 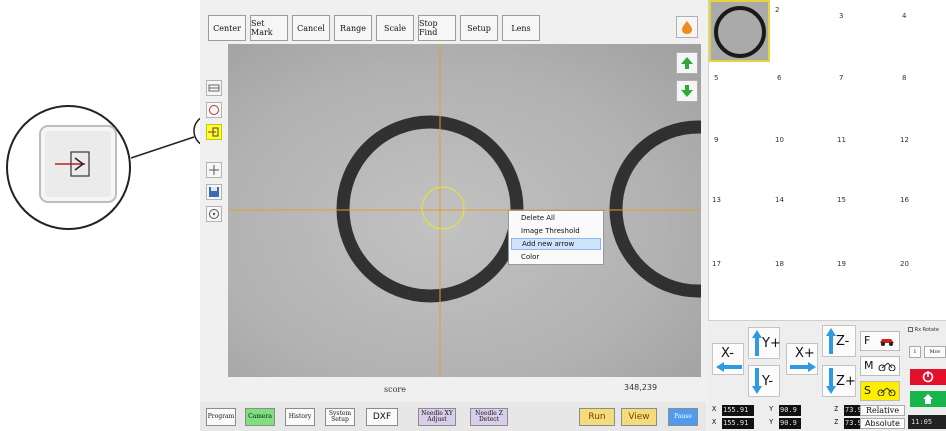 What do you see at coordinates (923, 330) in the screenshot?
I see `rx-rotate-checkbox: Rx Rotate` at bounding box center [923, 330].